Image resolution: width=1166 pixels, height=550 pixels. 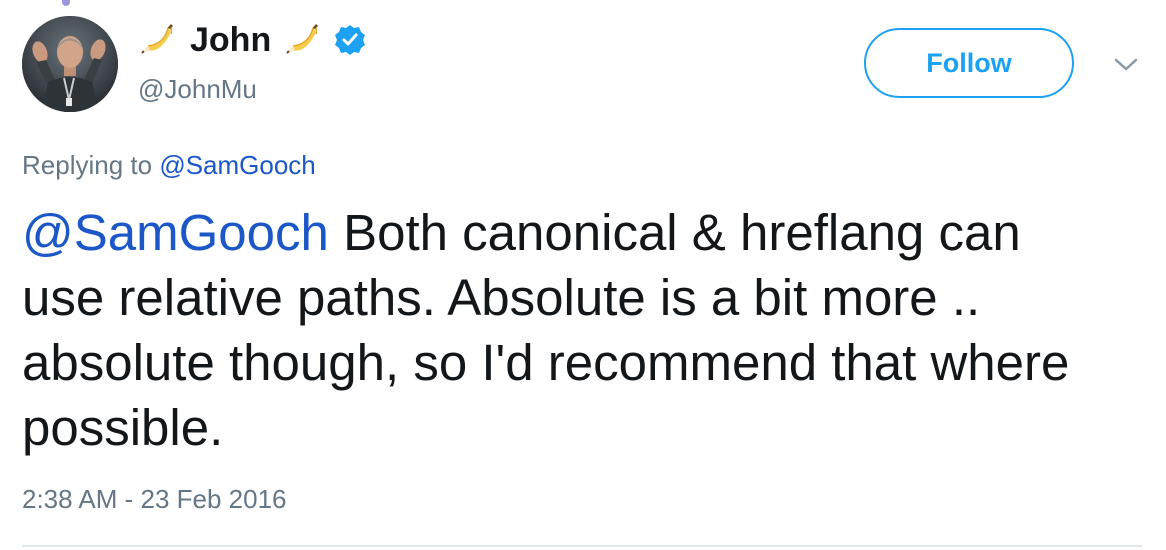 What do you see at coordinates (969, 63) in the screenshot?
I see `follow-button: Follow` at bounding box center [969, 63].